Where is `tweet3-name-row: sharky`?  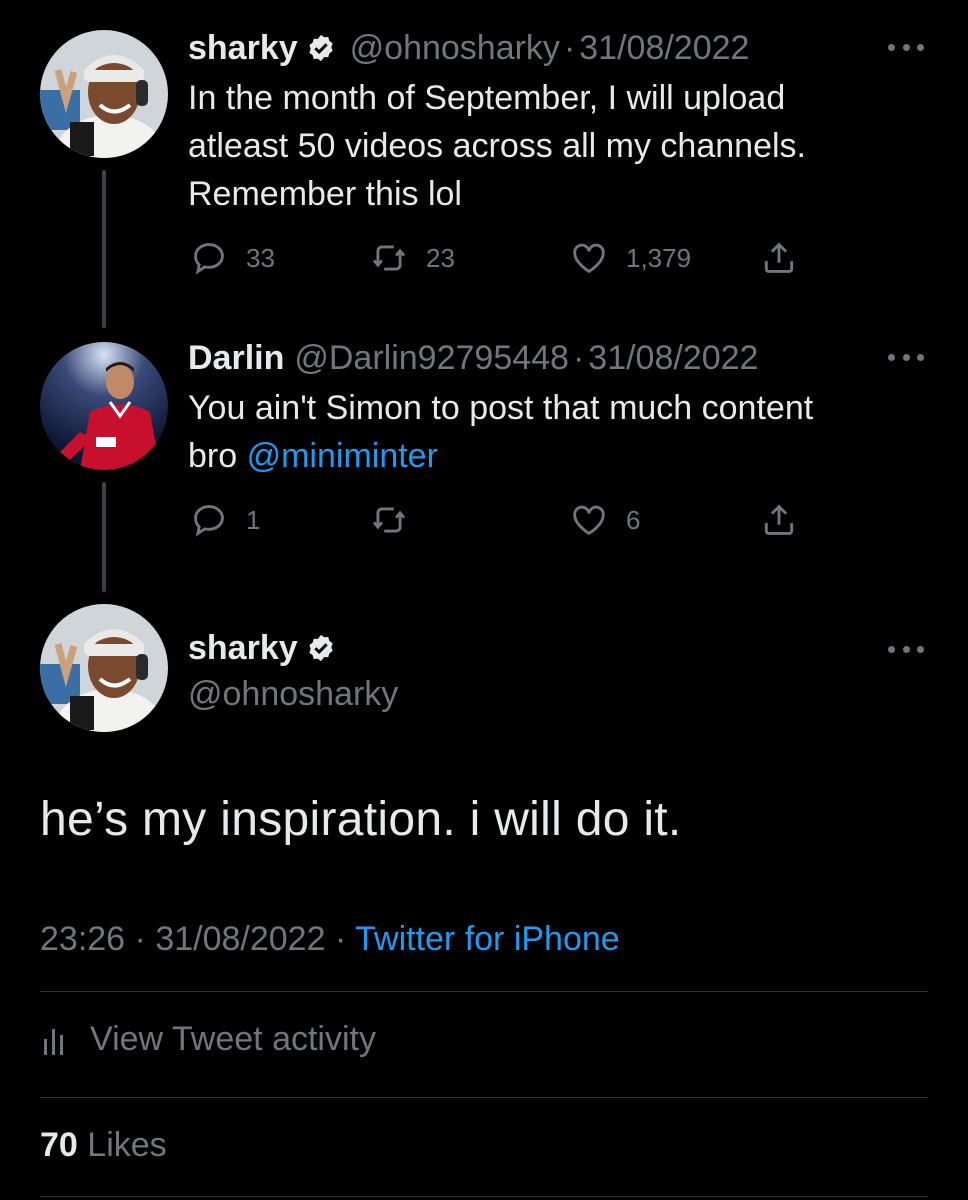 tweet3-name-row: sharky is located at coordinates (269, 648).